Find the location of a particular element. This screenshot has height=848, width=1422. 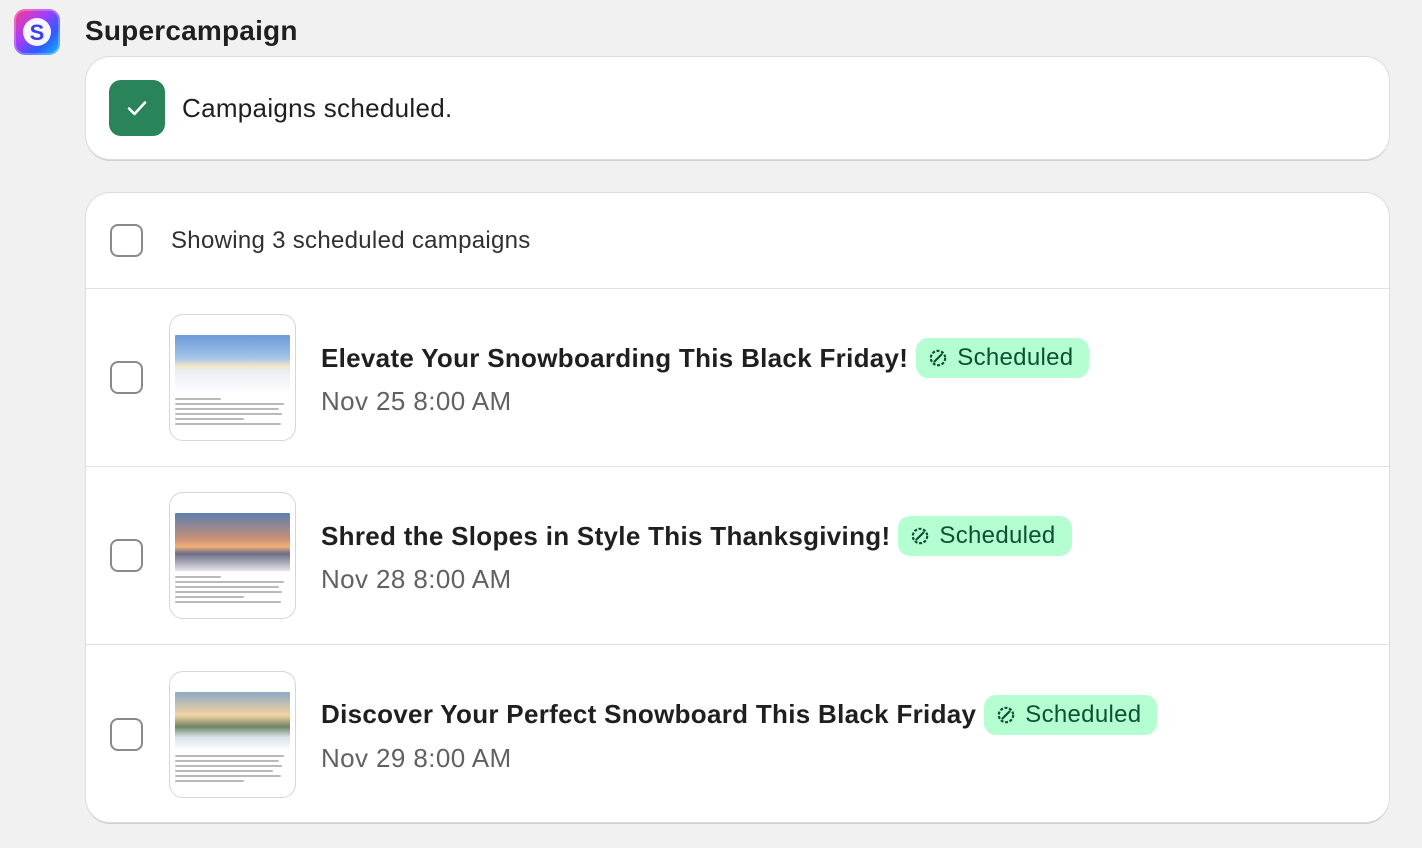

list-header: Showing 3 scheduled campaigns is located at coordinates (737, 241).